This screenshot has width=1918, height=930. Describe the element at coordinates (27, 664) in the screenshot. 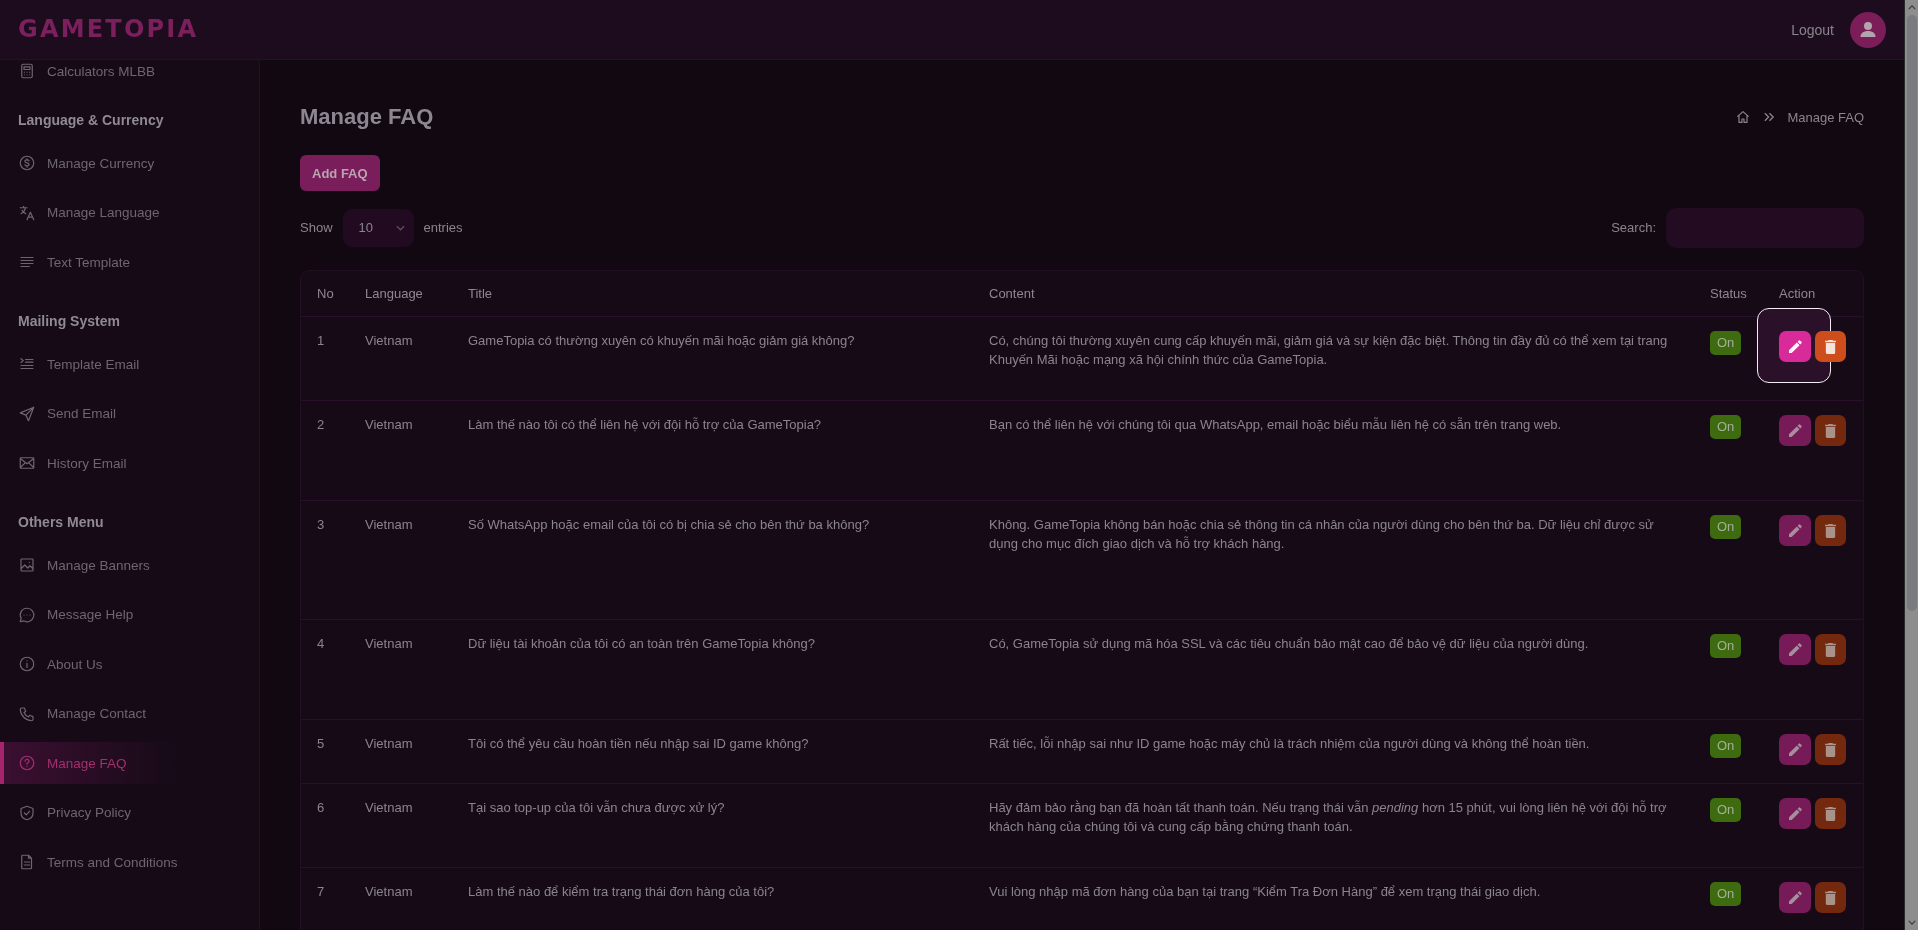

I see `info-icon` at that location.